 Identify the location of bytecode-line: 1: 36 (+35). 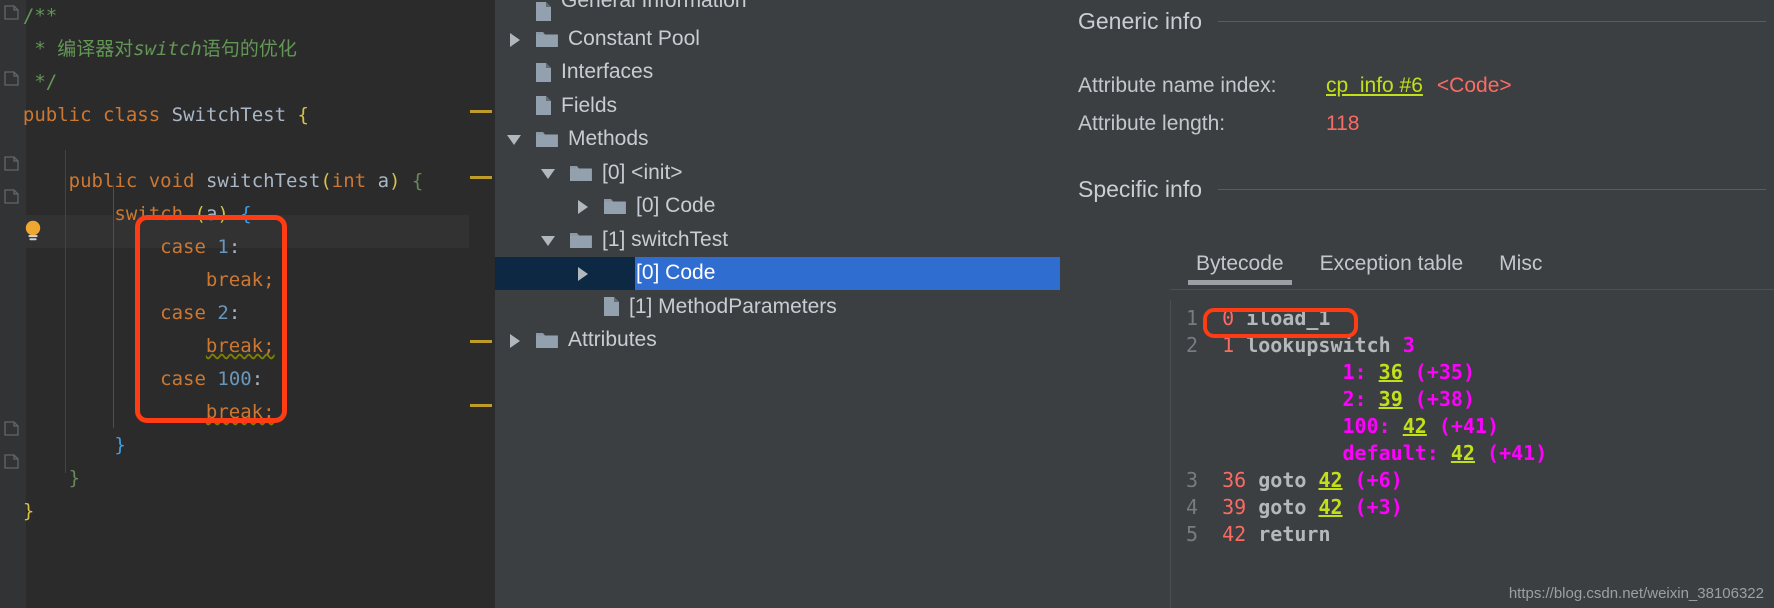
(1362, 372).